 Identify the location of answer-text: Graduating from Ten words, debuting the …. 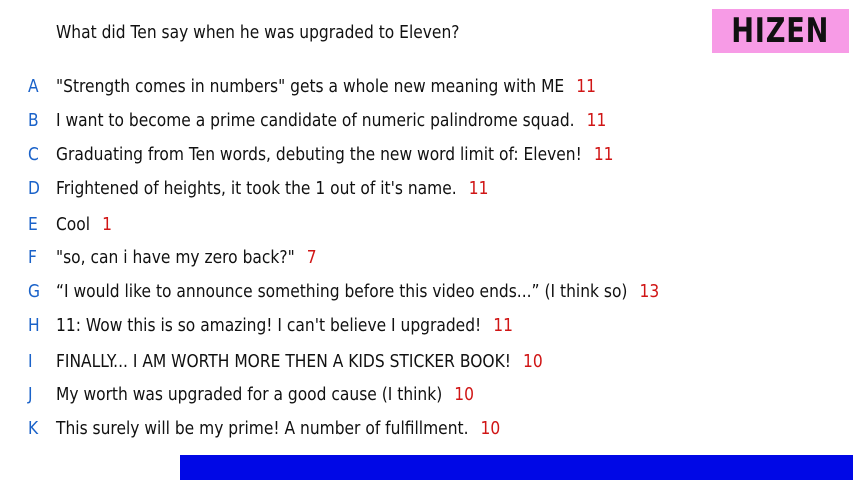
(319, 154).